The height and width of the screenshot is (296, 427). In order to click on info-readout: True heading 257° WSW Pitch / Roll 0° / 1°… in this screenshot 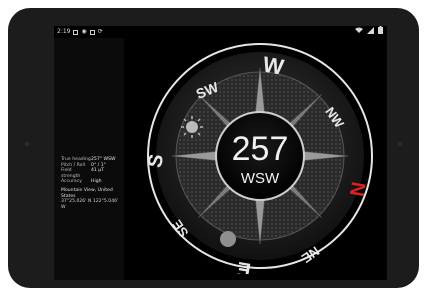, I will do `click(92, 183)`.